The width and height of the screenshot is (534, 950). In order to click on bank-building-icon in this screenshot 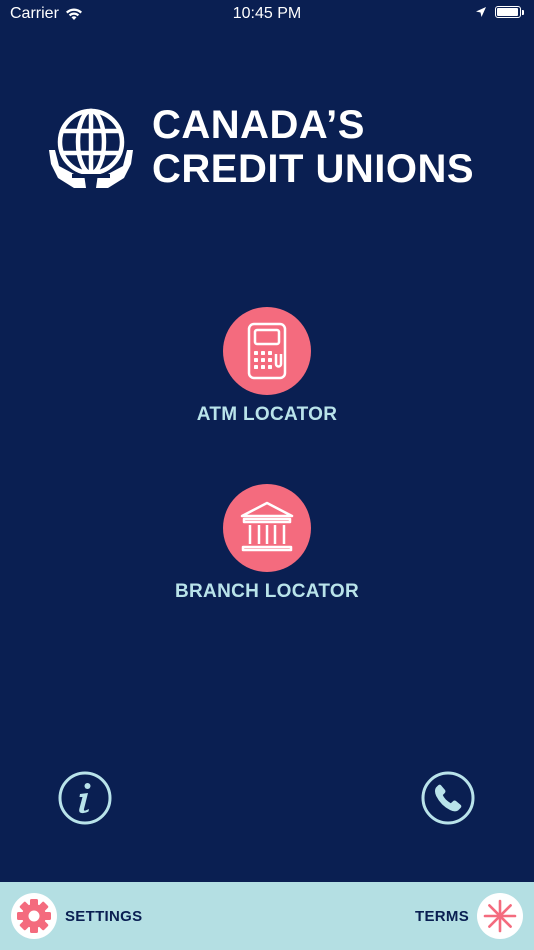, I will do `click(267, 526)`.